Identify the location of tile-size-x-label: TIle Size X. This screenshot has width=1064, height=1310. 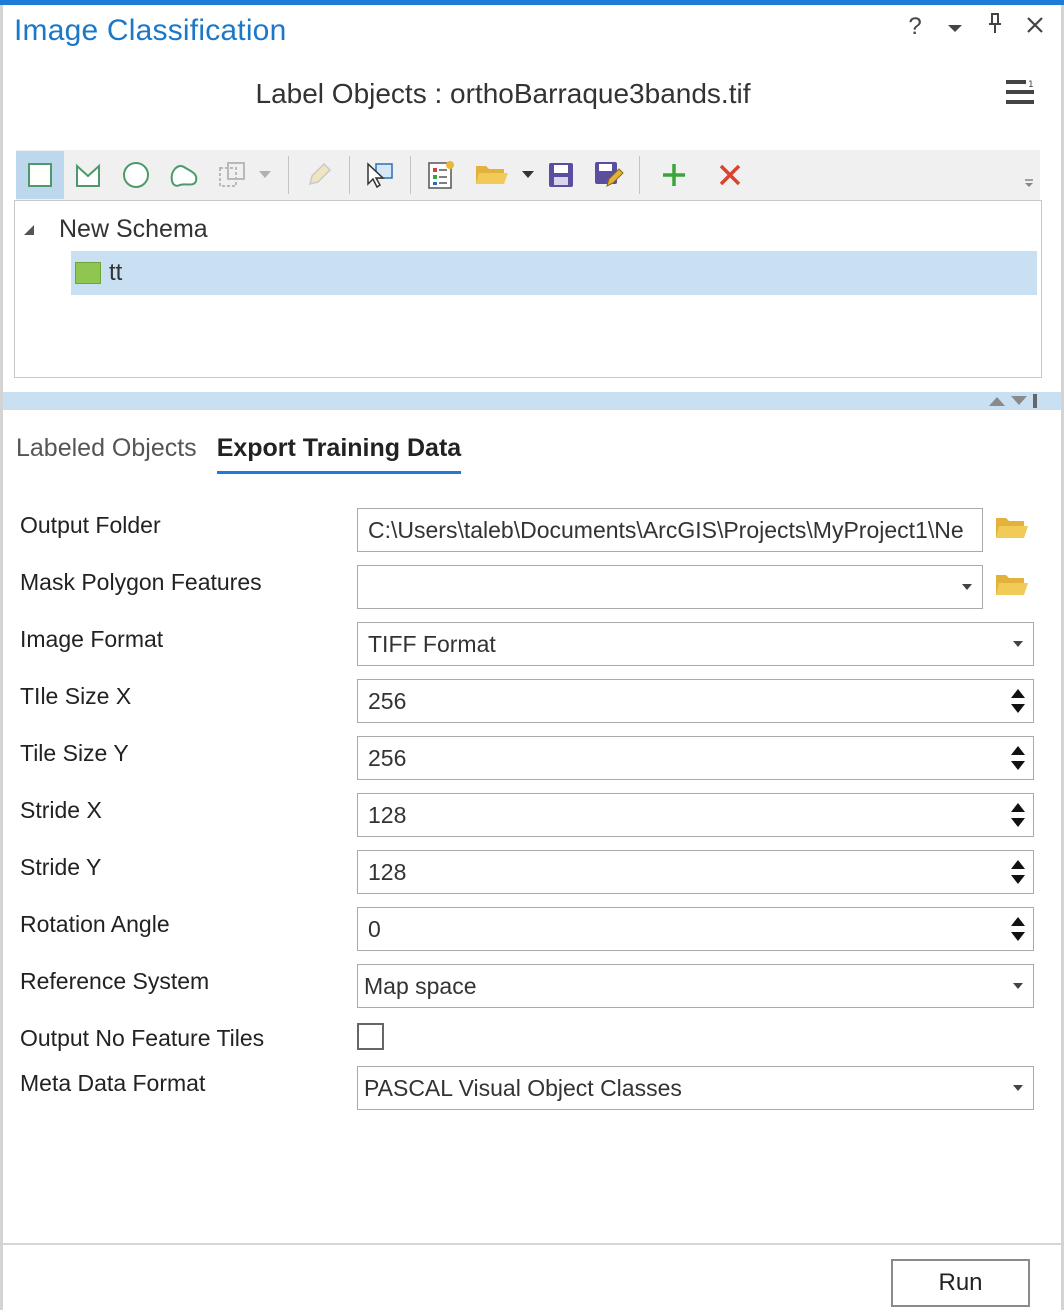
(76, 696).